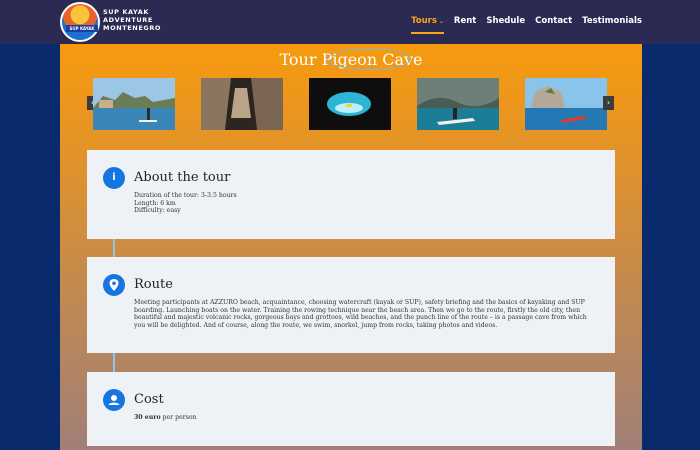 This screenshot has height=450, width=700. I want to click on nav-item-label: Shedule, so click(506, 21).